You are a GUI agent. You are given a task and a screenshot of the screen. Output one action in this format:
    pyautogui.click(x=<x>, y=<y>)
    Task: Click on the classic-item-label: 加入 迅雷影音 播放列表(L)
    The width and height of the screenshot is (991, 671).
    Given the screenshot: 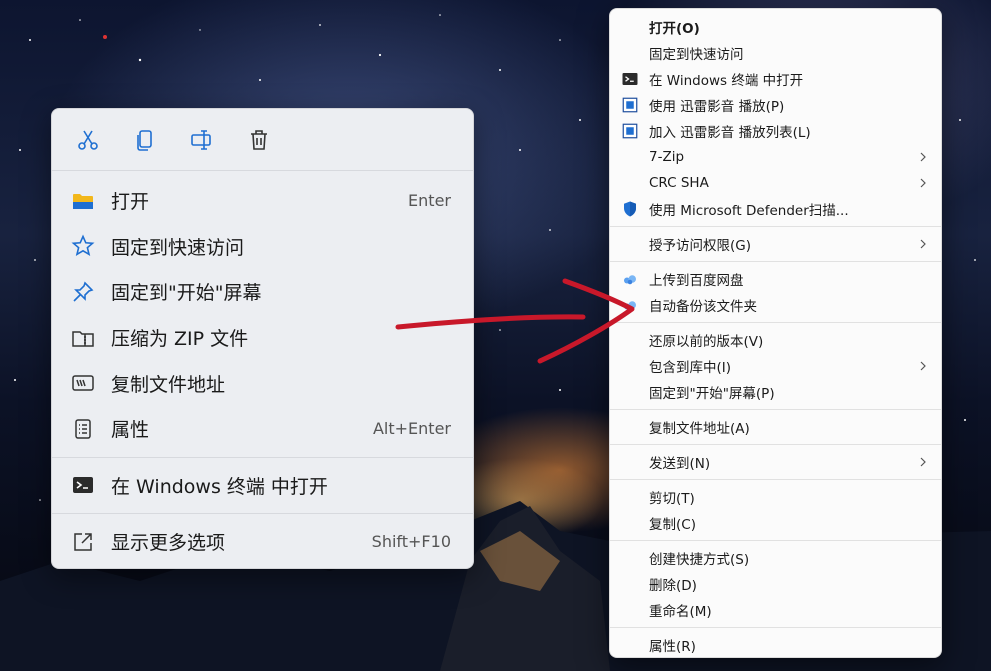 What is the action you would take?
    pyautogui.click(x=730, y=133)
    